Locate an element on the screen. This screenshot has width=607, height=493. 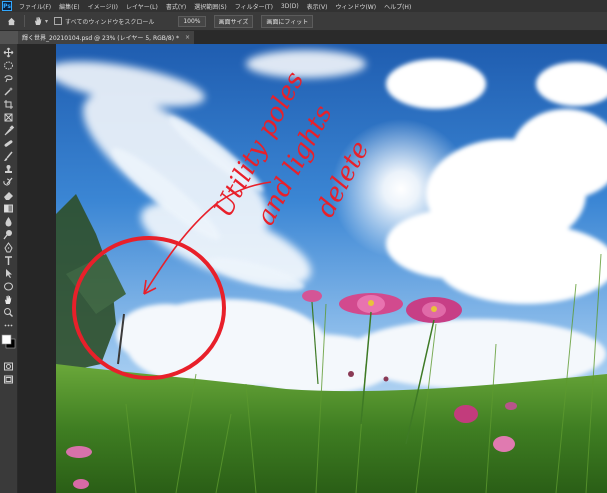
menu-layer: レイヤー(L) is located at coordinates (142, 6).